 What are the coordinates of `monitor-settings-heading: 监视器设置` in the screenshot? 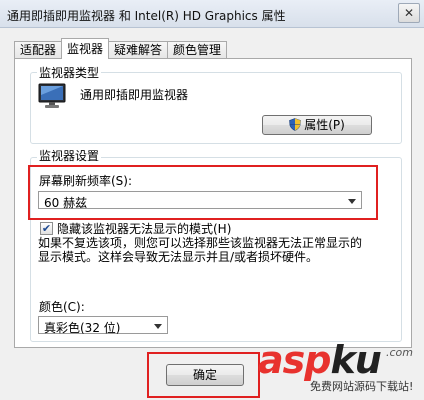 It's located at (69, 155).